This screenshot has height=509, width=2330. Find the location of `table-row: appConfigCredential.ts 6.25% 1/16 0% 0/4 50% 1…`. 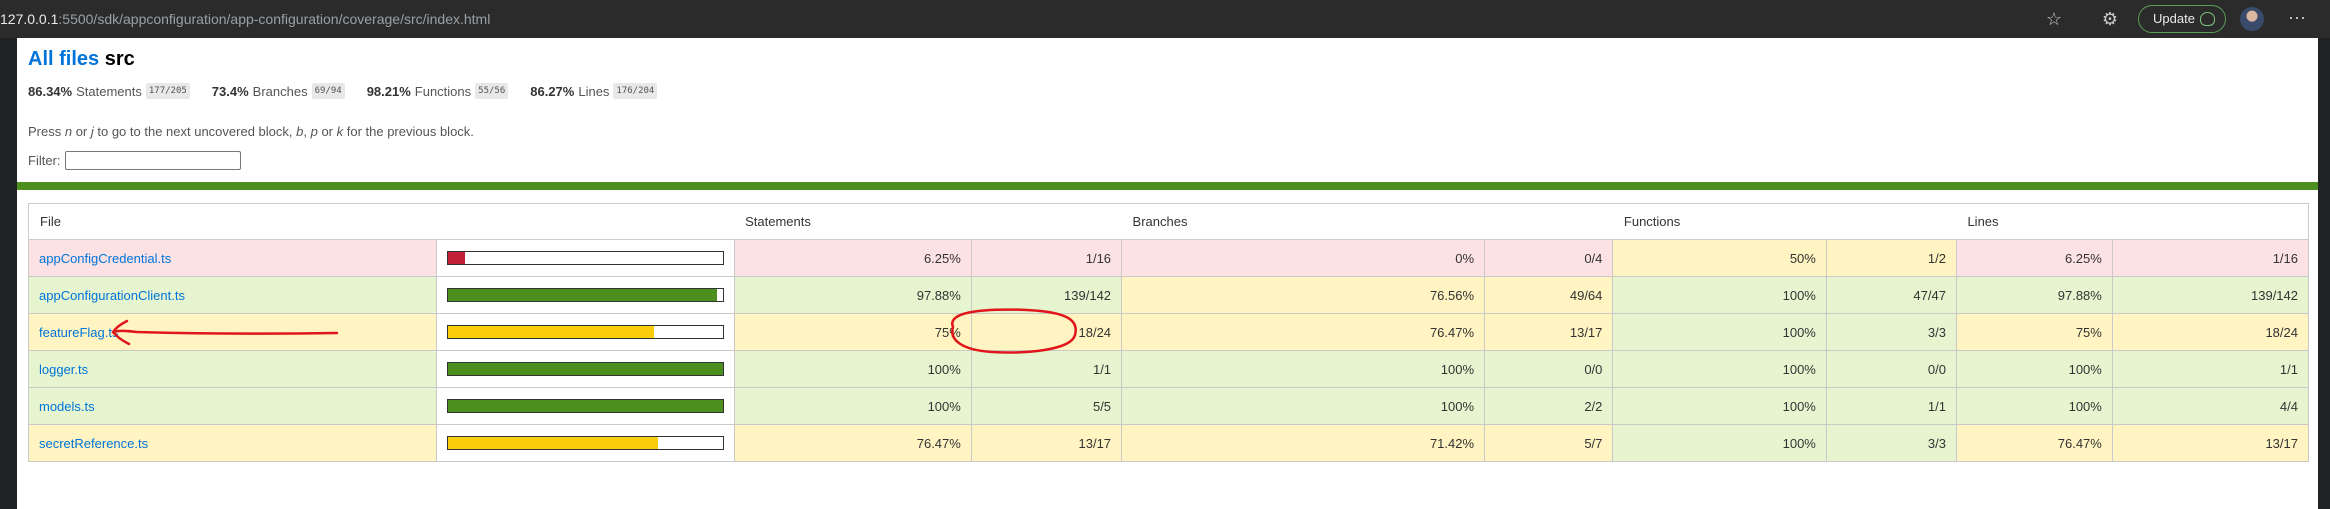

table-row: appConfigCredential.ts 6.25% 1/16 0% 0/4 50% 1… is located at coordinates (1169, 258).